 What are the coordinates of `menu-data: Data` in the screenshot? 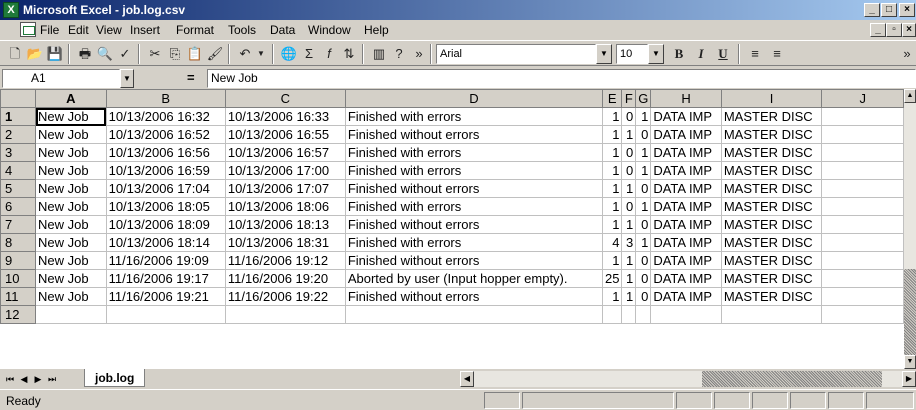 It's located at (282, 30).